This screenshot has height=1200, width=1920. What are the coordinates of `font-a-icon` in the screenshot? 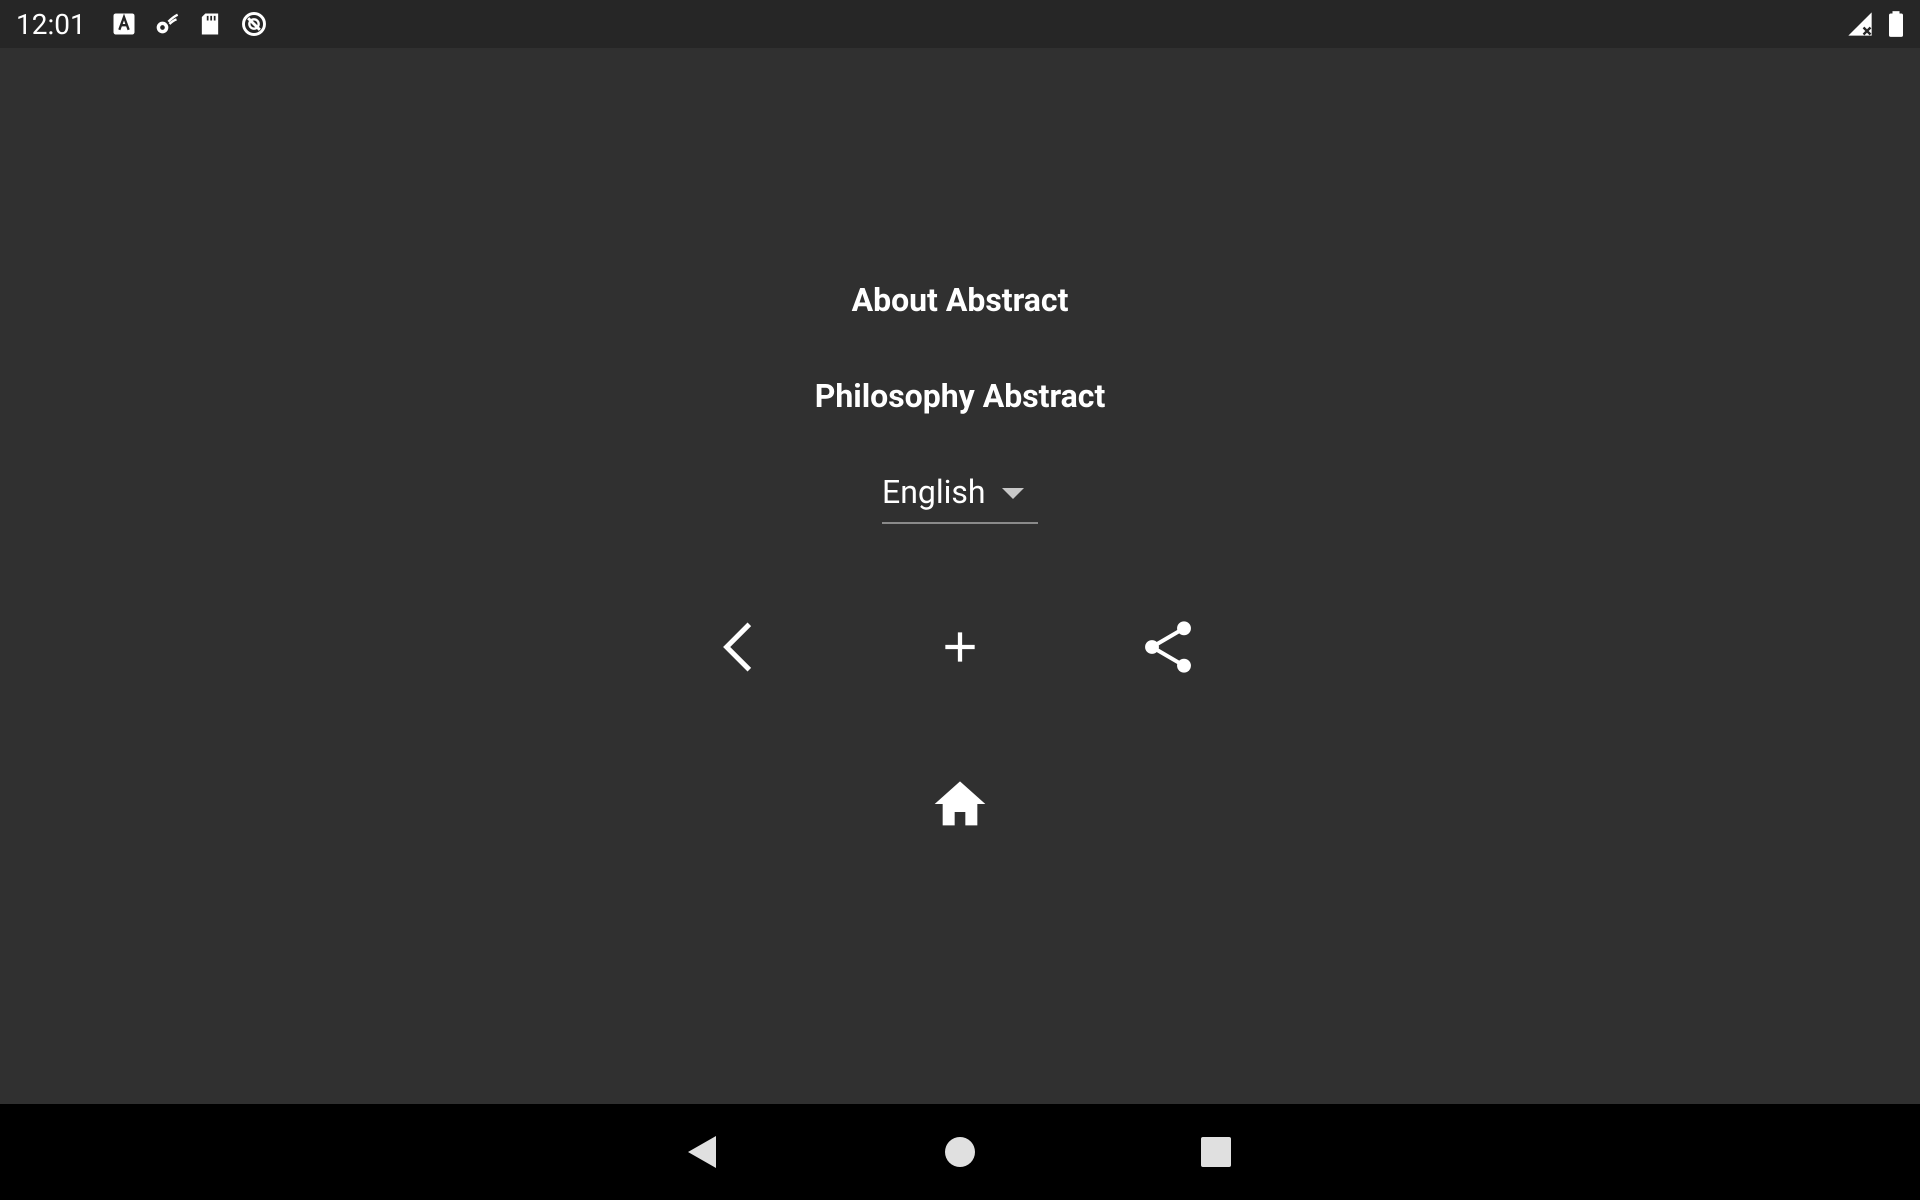 It's located at (124, 24).